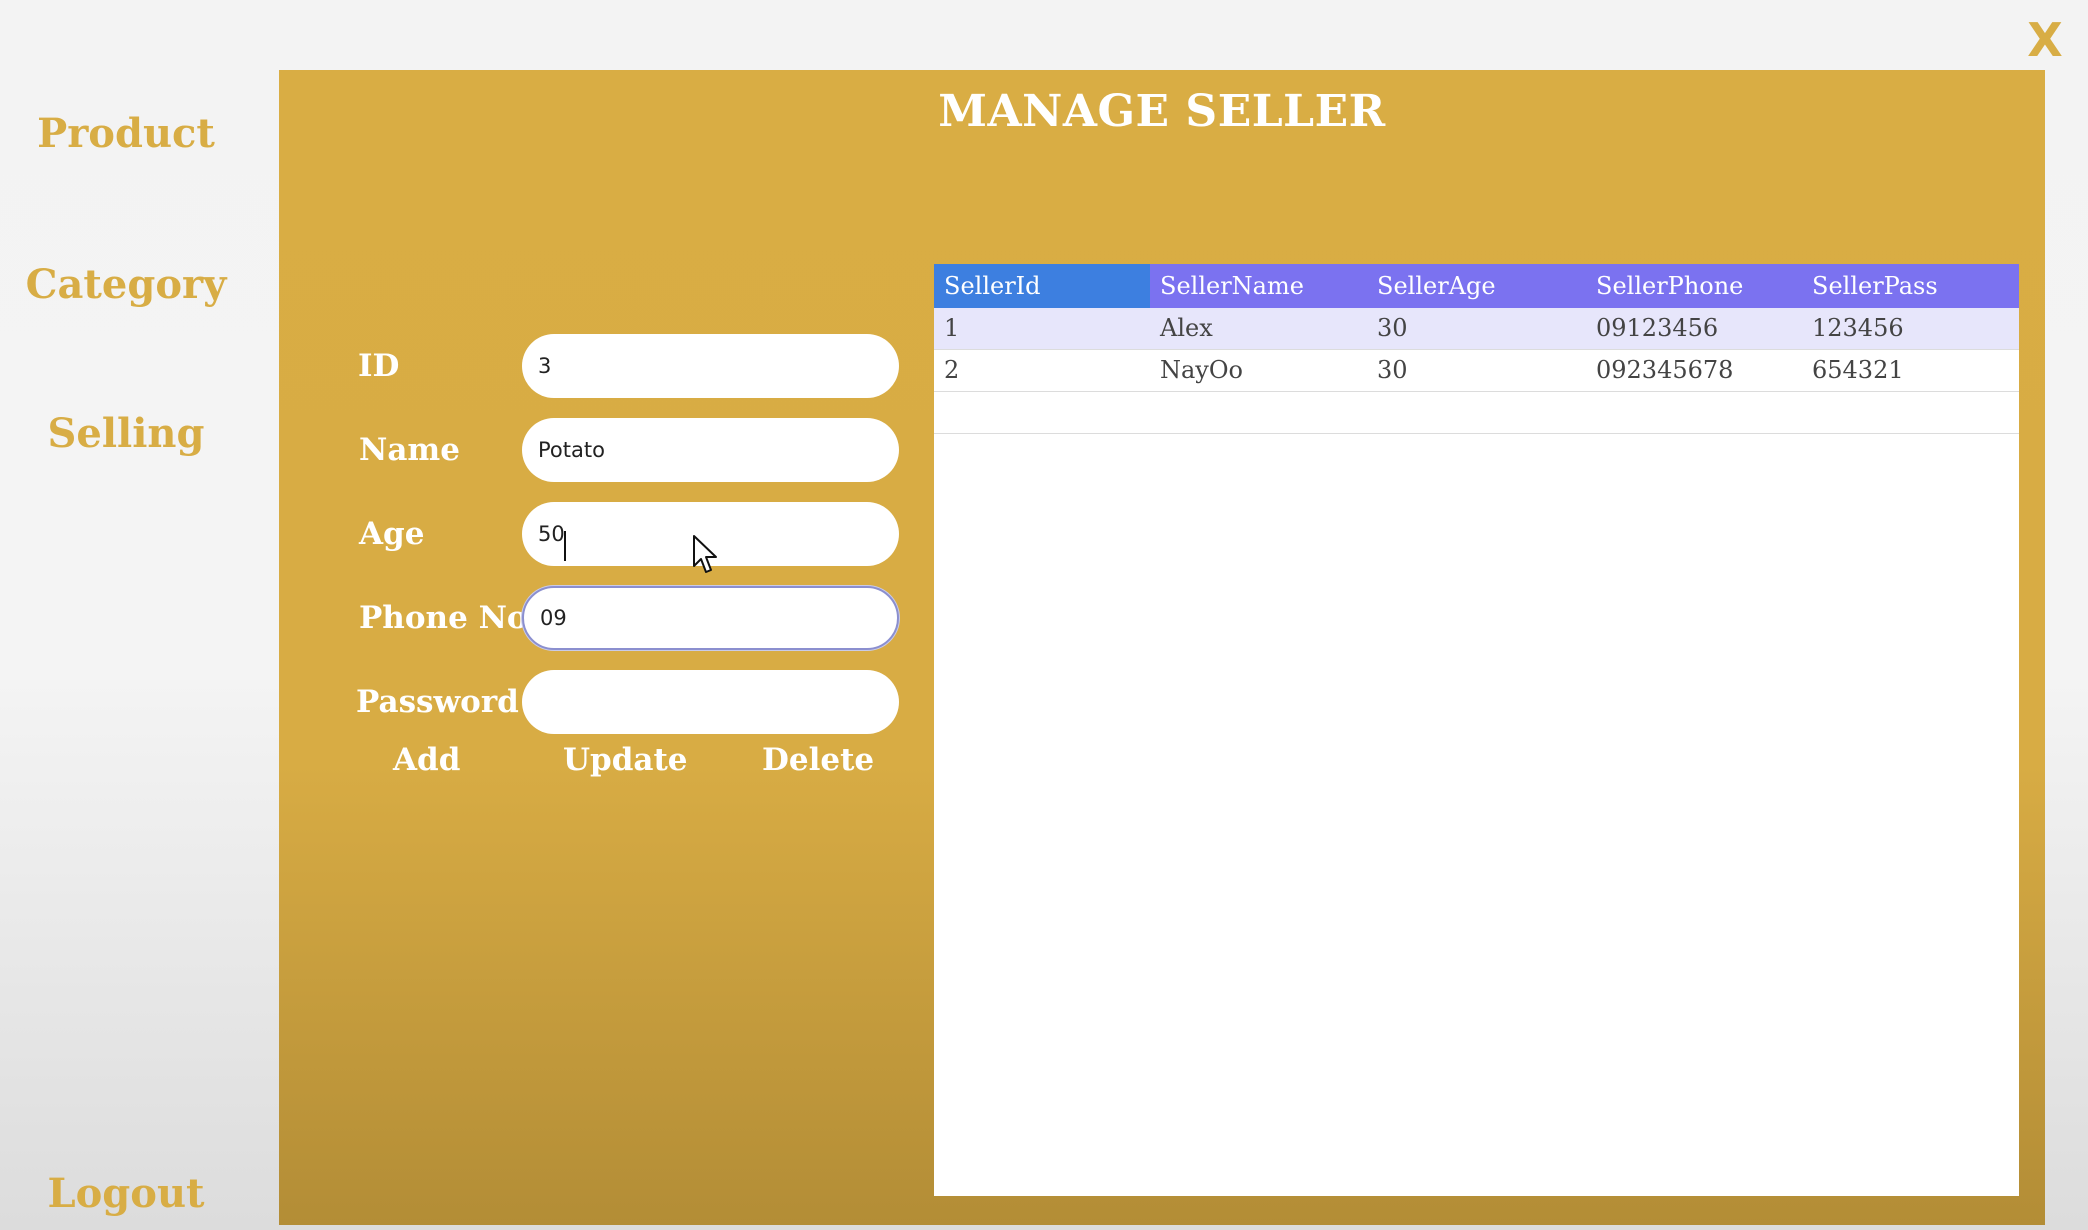 The height and width of the screenshot is (1230, 2088). What do you see at coordinates (565, 546) in the screenshot?
I see `text-caret` at bounding box center [565, 546].